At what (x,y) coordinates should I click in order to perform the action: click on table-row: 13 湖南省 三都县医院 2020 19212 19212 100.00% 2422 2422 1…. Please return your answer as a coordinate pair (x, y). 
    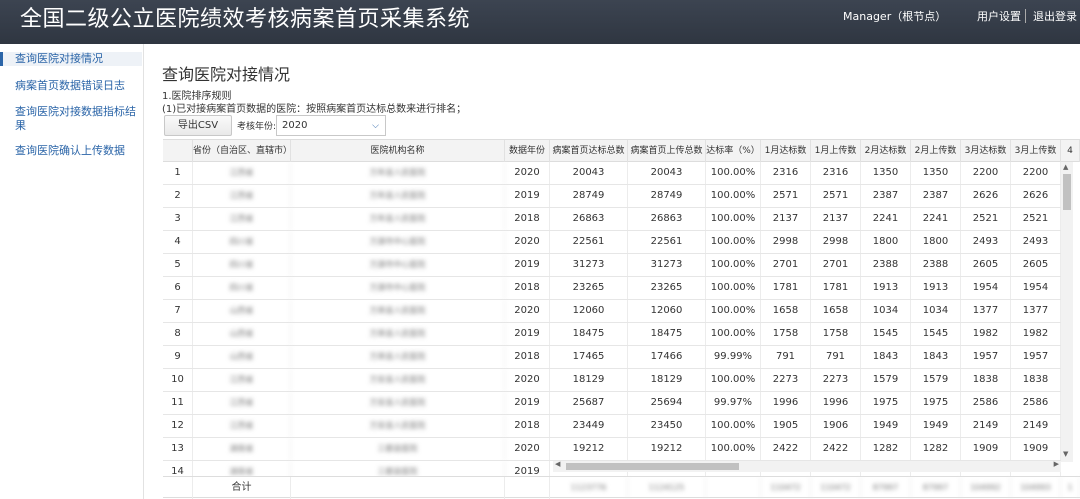
    Looking at the image, I should click on (612, 449).